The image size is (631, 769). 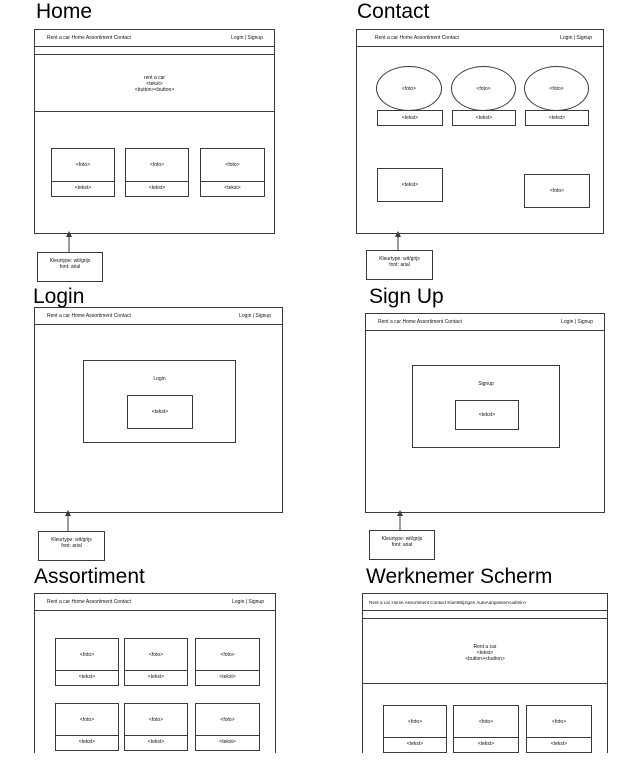 What do you see at coordinates (393, 11) in the screenshot?
I see `contact-title: Contact` at bounding box center [393, 11].